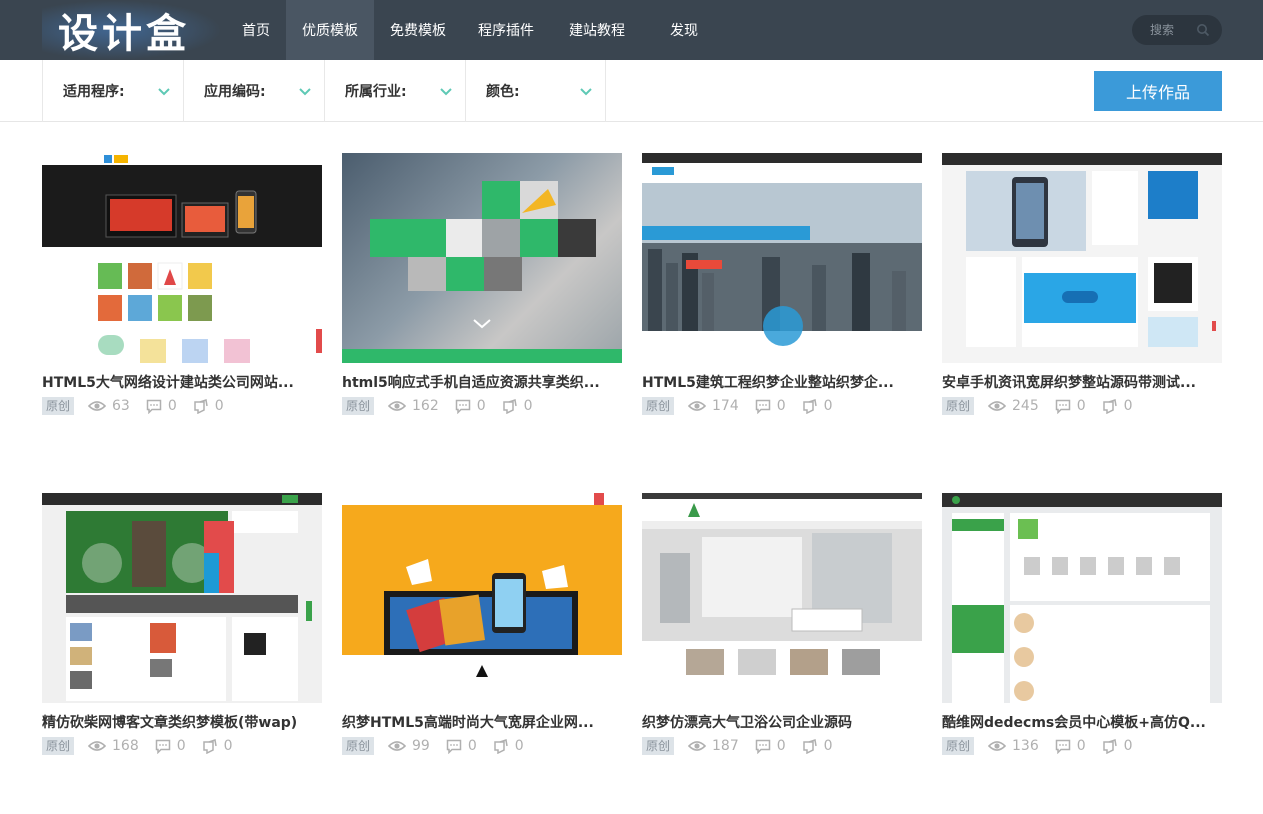 This screenshot has width=1263, height=814. I want to click on filter-label: 应用编码:, so click(235, 92).